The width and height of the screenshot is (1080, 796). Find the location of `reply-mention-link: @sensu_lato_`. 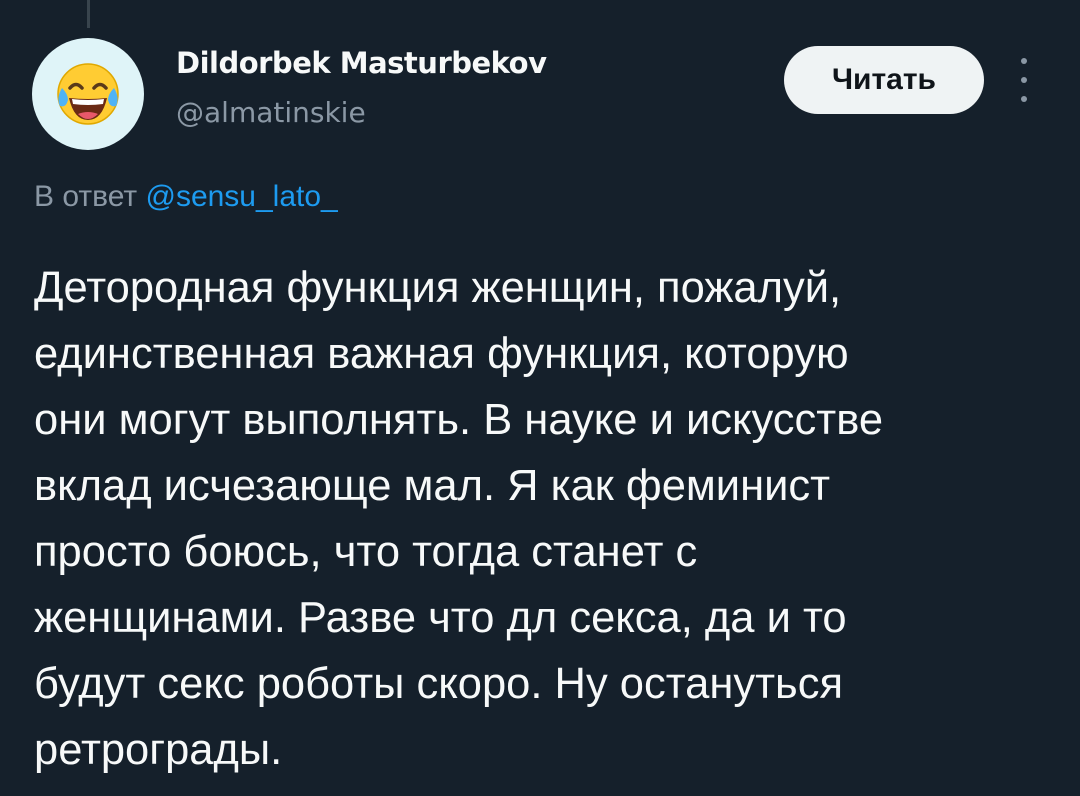

reply-mention-link: @sensu_lato_ is located at coordinates (241, 196).